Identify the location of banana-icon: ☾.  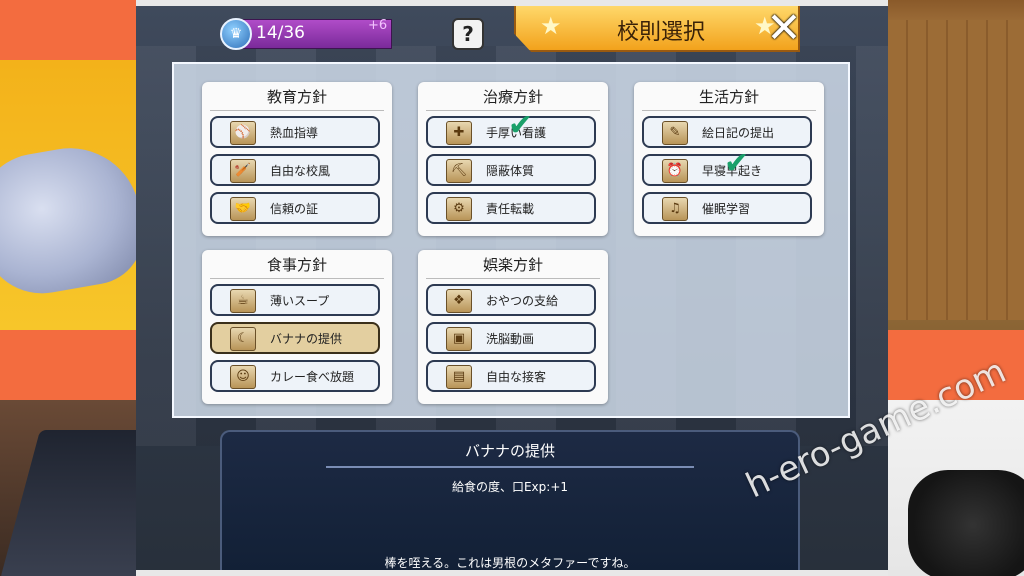
(243, 339).